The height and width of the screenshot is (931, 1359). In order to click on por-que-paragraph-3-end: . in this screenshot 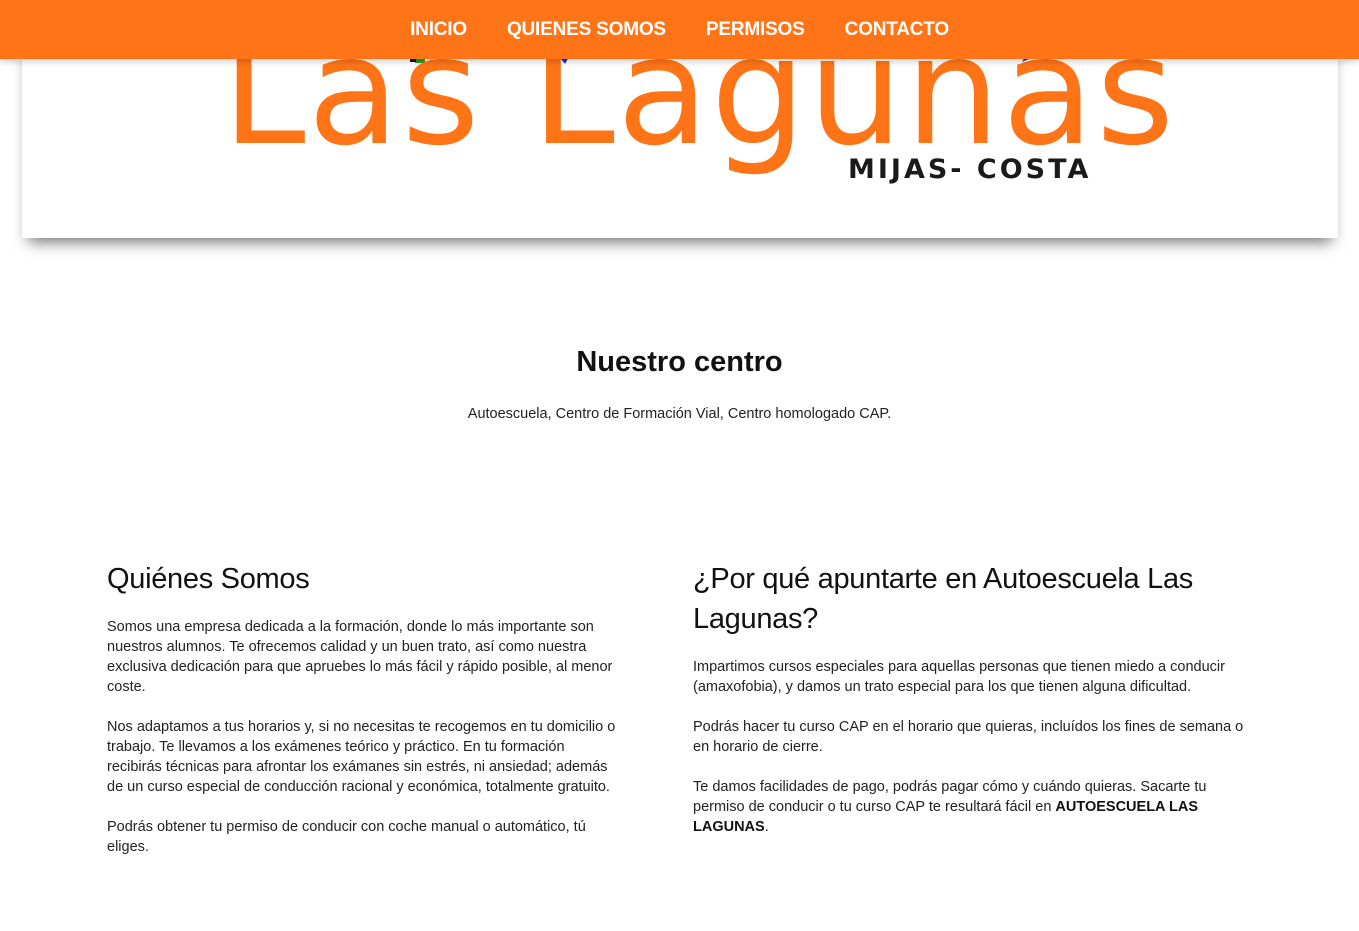, I will do `click(766, 827)`.